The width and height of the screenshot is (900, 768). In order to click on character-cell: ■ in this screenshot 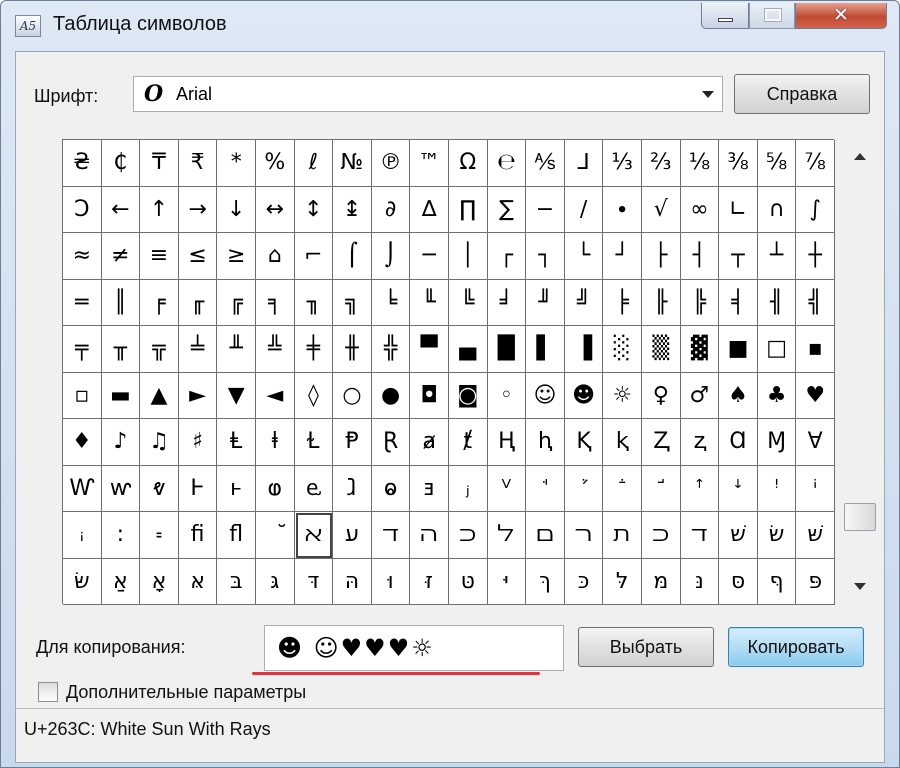, I will do `click(738, 349)`.